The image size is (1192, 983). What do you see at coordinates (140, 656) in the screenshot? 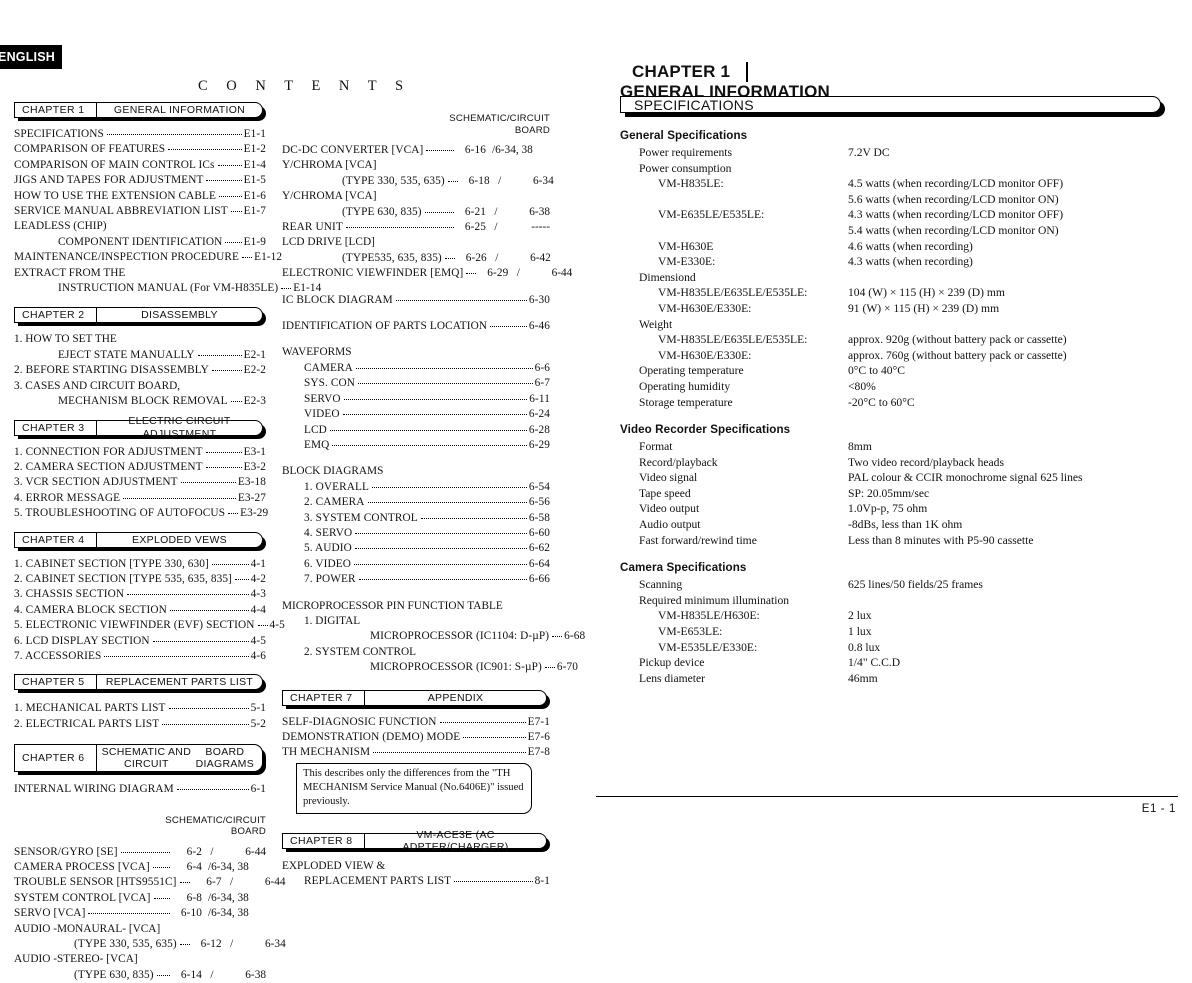
I see `toc-entry: 7. ACCESSORIES 4-6` at bounding box center [140, 656].